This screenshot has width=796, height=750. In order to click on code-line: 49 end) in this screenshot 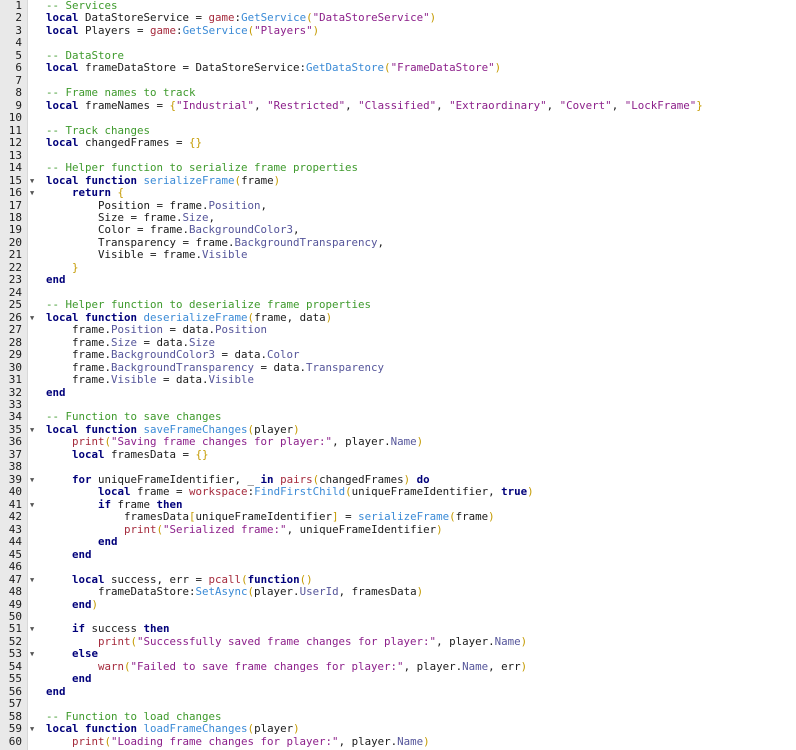, I will do `click(398, 604)`.